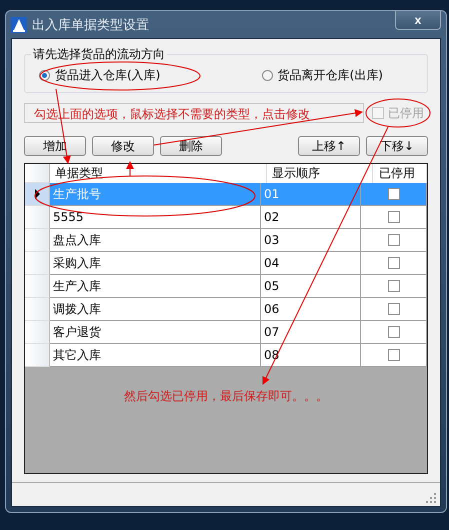 Image resolution: width=449 pixels, height=530 pixels. Describe the element at coordinates (130, 168) in the screenshot. I see `annotation-arrow` at that location.